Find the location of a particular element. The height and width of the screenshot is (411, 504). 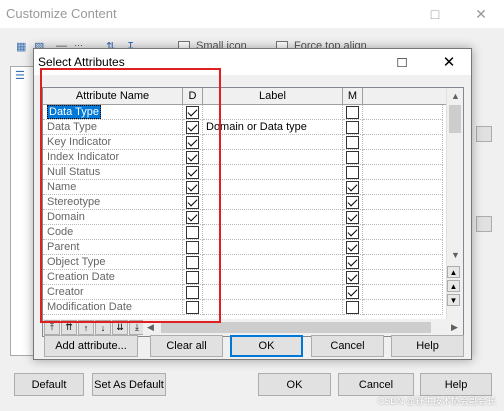

attribute-name-cell: Object Type is located at coordinates (113, 262).